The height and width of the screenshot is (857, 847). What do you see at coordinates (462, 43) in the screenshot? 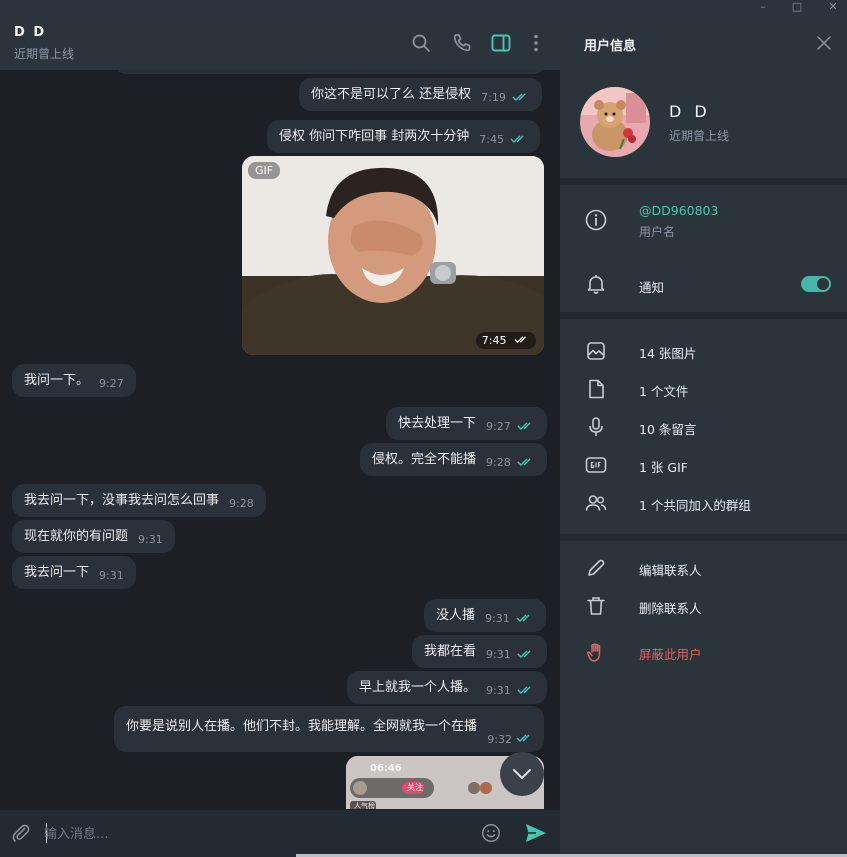
I see `phone-call-icon` at bounding box center [462, 43].